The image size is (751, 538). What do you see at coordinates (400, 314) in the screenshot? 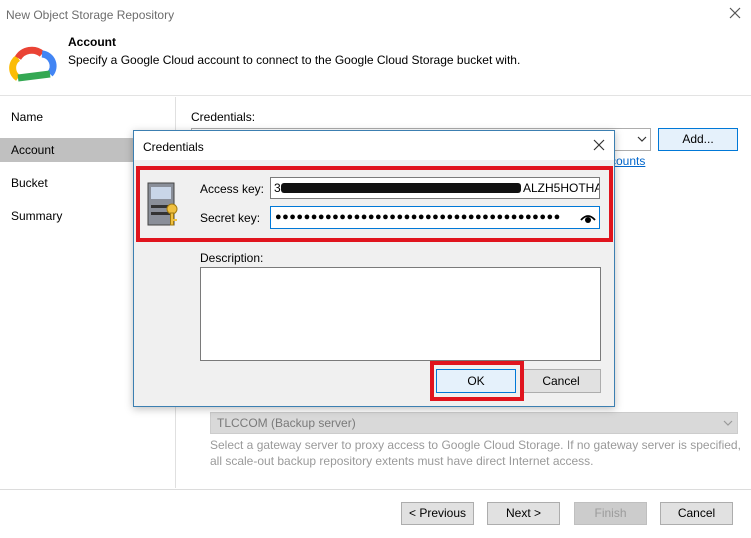
I see `description-textarea` at bounding box center [400, 314].